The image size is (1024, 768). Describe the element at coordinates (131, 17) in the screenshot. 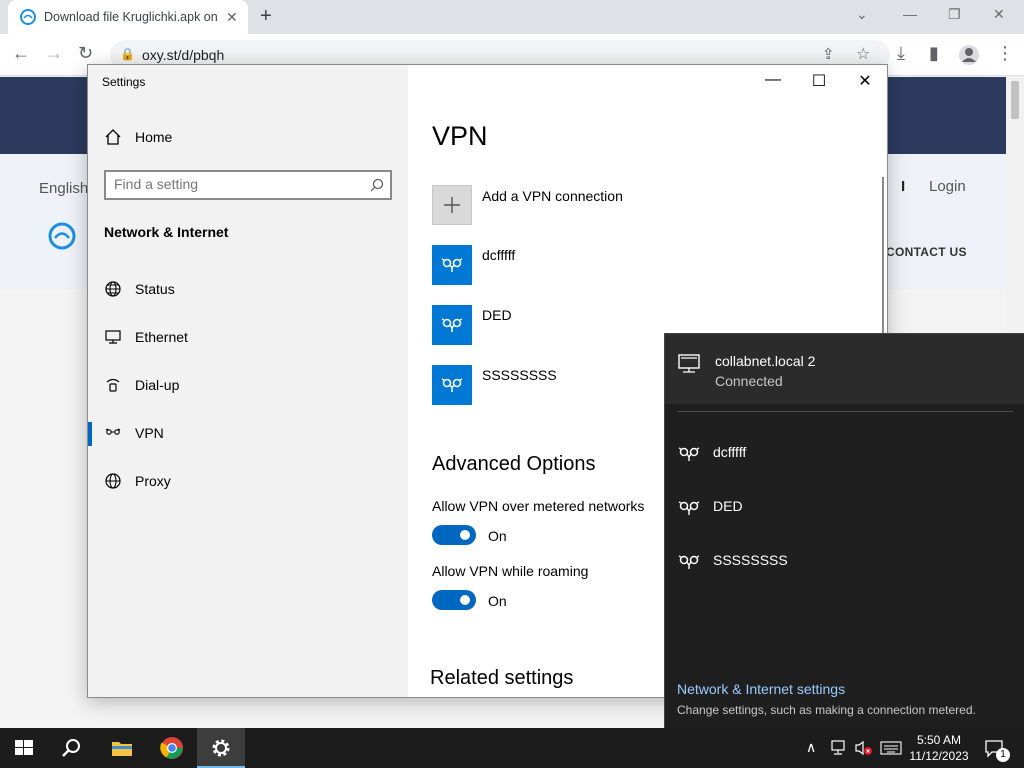

I see `browser-tab-title: Download file Kruglichki.apk on` at that location.